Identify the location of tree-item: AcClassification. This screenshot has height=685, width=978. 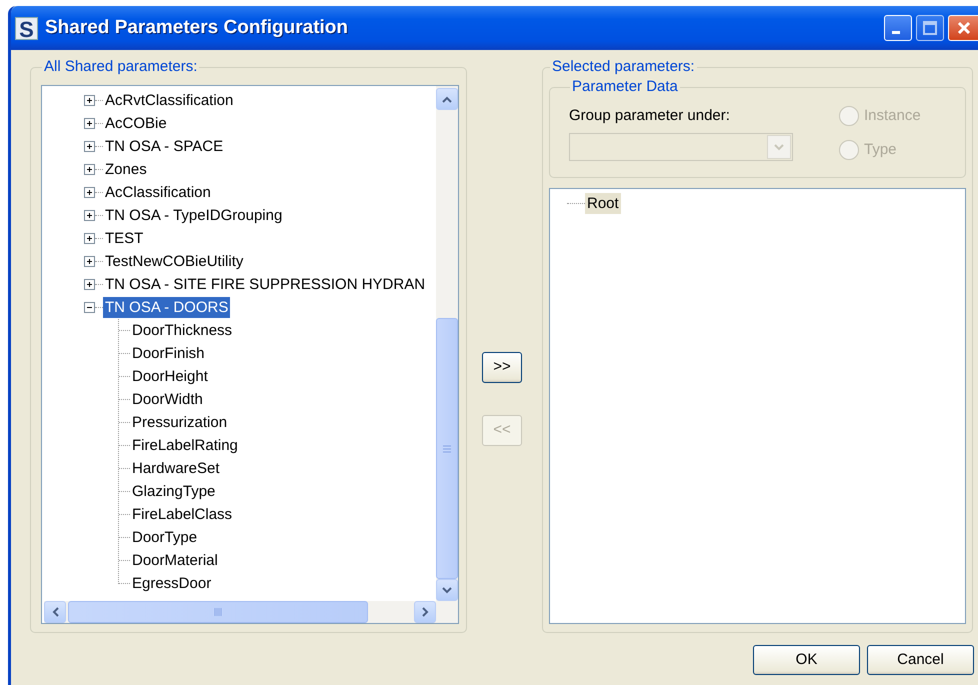
(158, 192).